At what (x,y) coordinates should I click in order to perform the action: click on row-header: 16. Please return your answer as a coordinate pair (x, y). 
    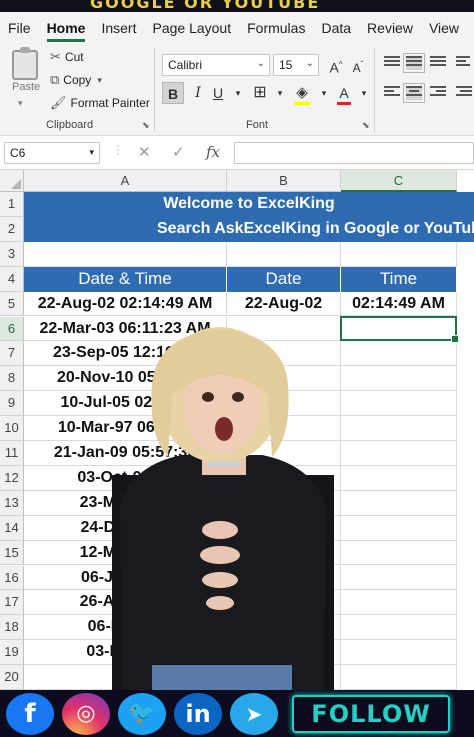
    Looking at the image, I should click on (12, 578).